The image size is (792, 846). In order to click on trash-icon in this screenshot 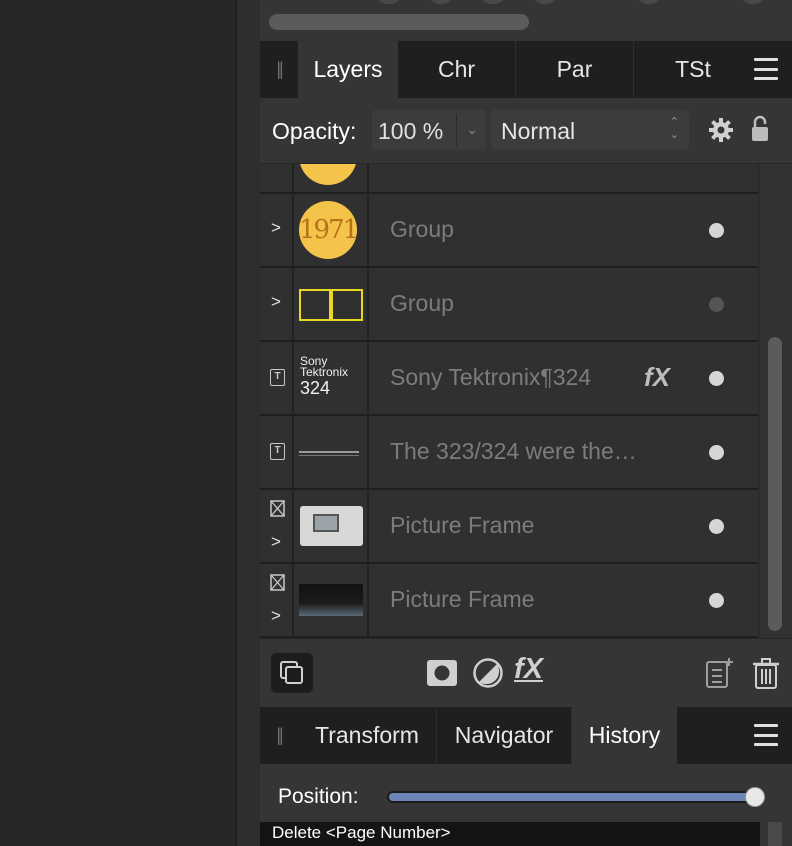, I will do `click(766, 673)`.